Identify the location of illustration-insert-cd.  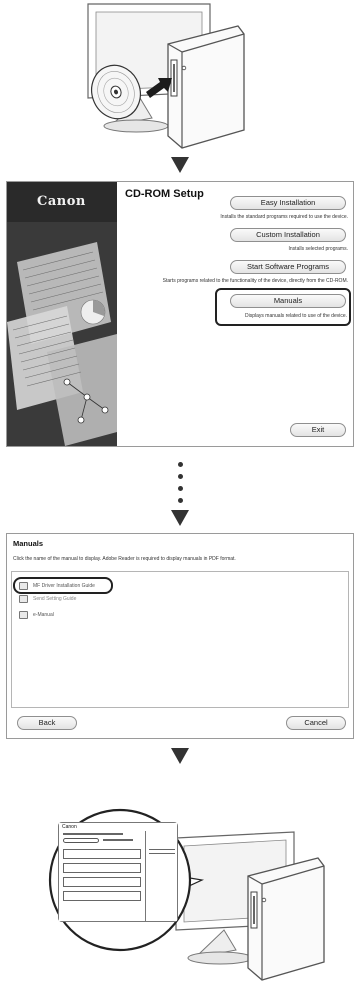
(180, 75).